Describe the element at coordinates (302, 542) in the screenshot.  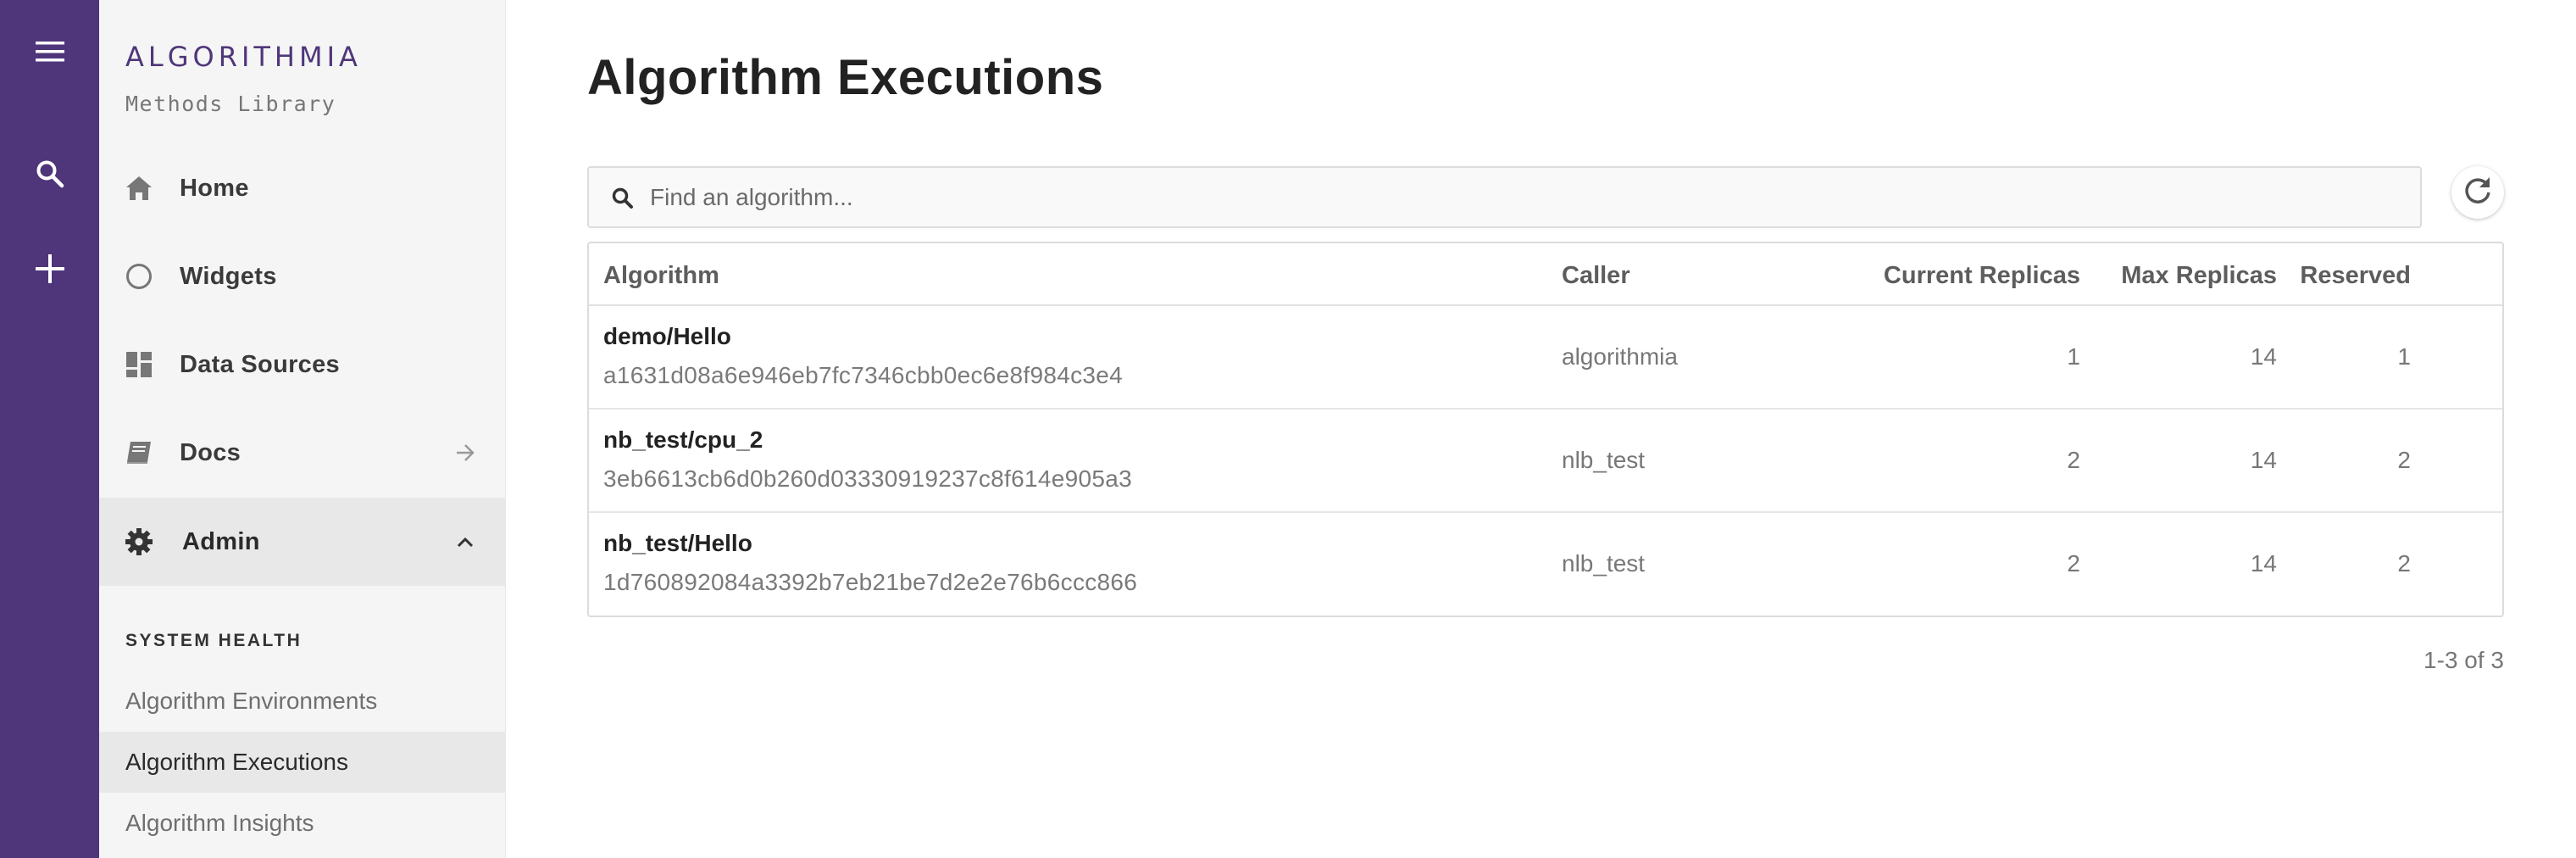
I see `sidebar-item-admin: Admin` at that location.